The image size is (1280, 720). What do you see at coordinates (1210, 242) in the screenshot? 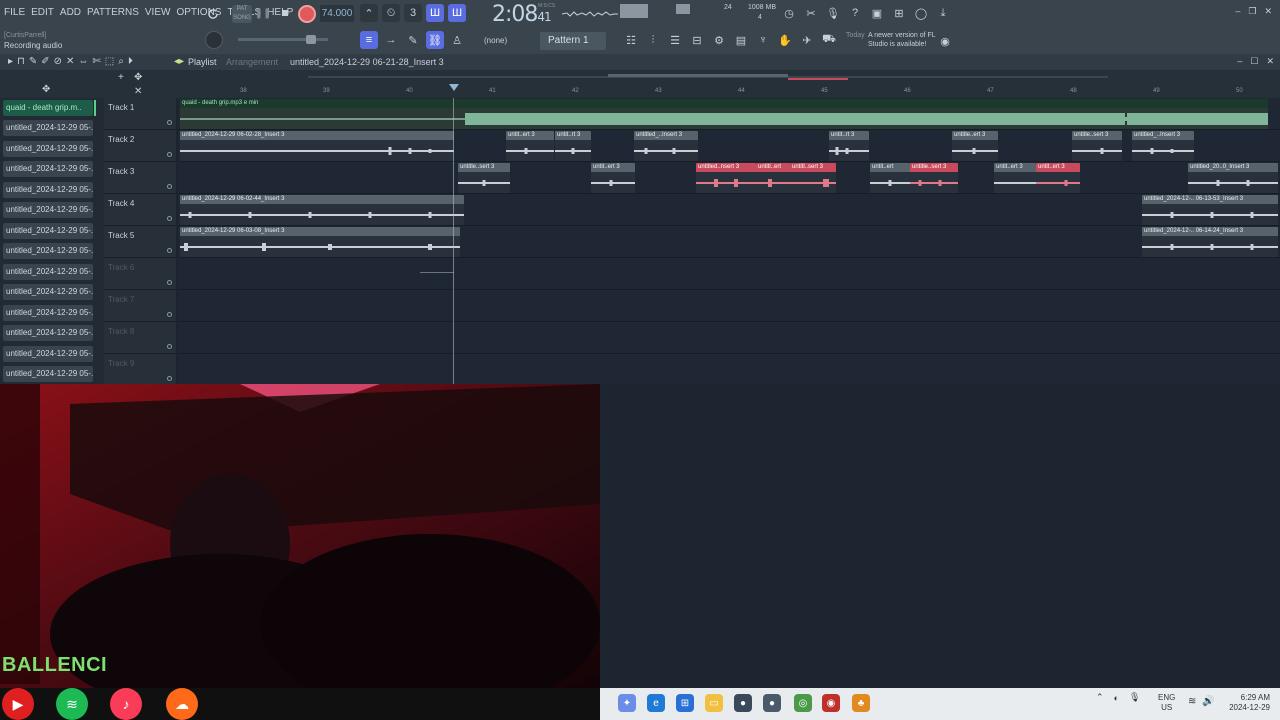
I see `audio-clip: untitled_2024-12-.. 06-14-24_Insert 3` at bounding box center [1210, 242].